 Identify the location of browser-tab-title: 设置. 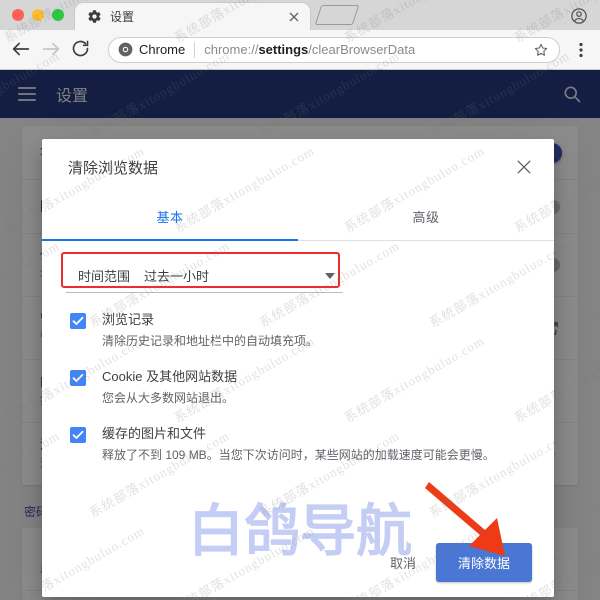
(122, 17).